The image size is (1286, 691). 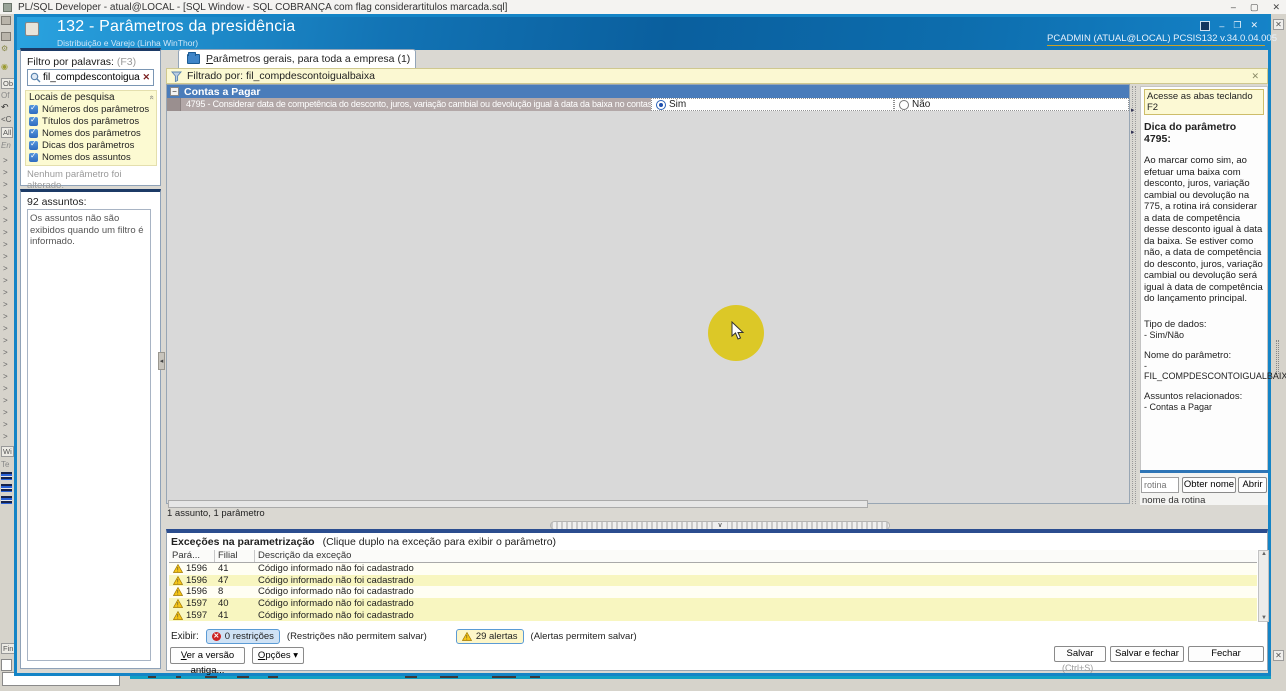 I want to click on checkbox-param-names: Nomes dos parâmetros, so click(x=91, y=133).